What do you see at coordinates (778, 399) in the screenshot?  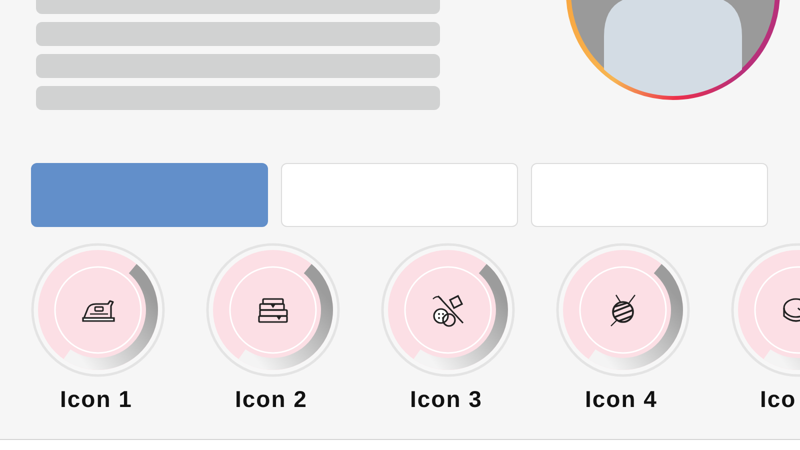 I see `icon-label: Ico` at bounding box center [778, 399].